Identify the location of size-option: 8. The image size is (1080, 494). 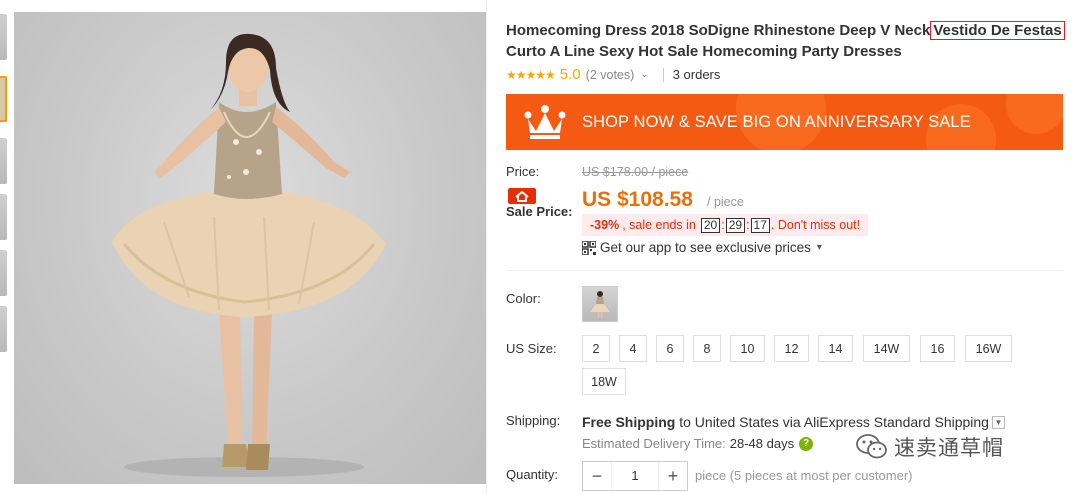
(707, 348).